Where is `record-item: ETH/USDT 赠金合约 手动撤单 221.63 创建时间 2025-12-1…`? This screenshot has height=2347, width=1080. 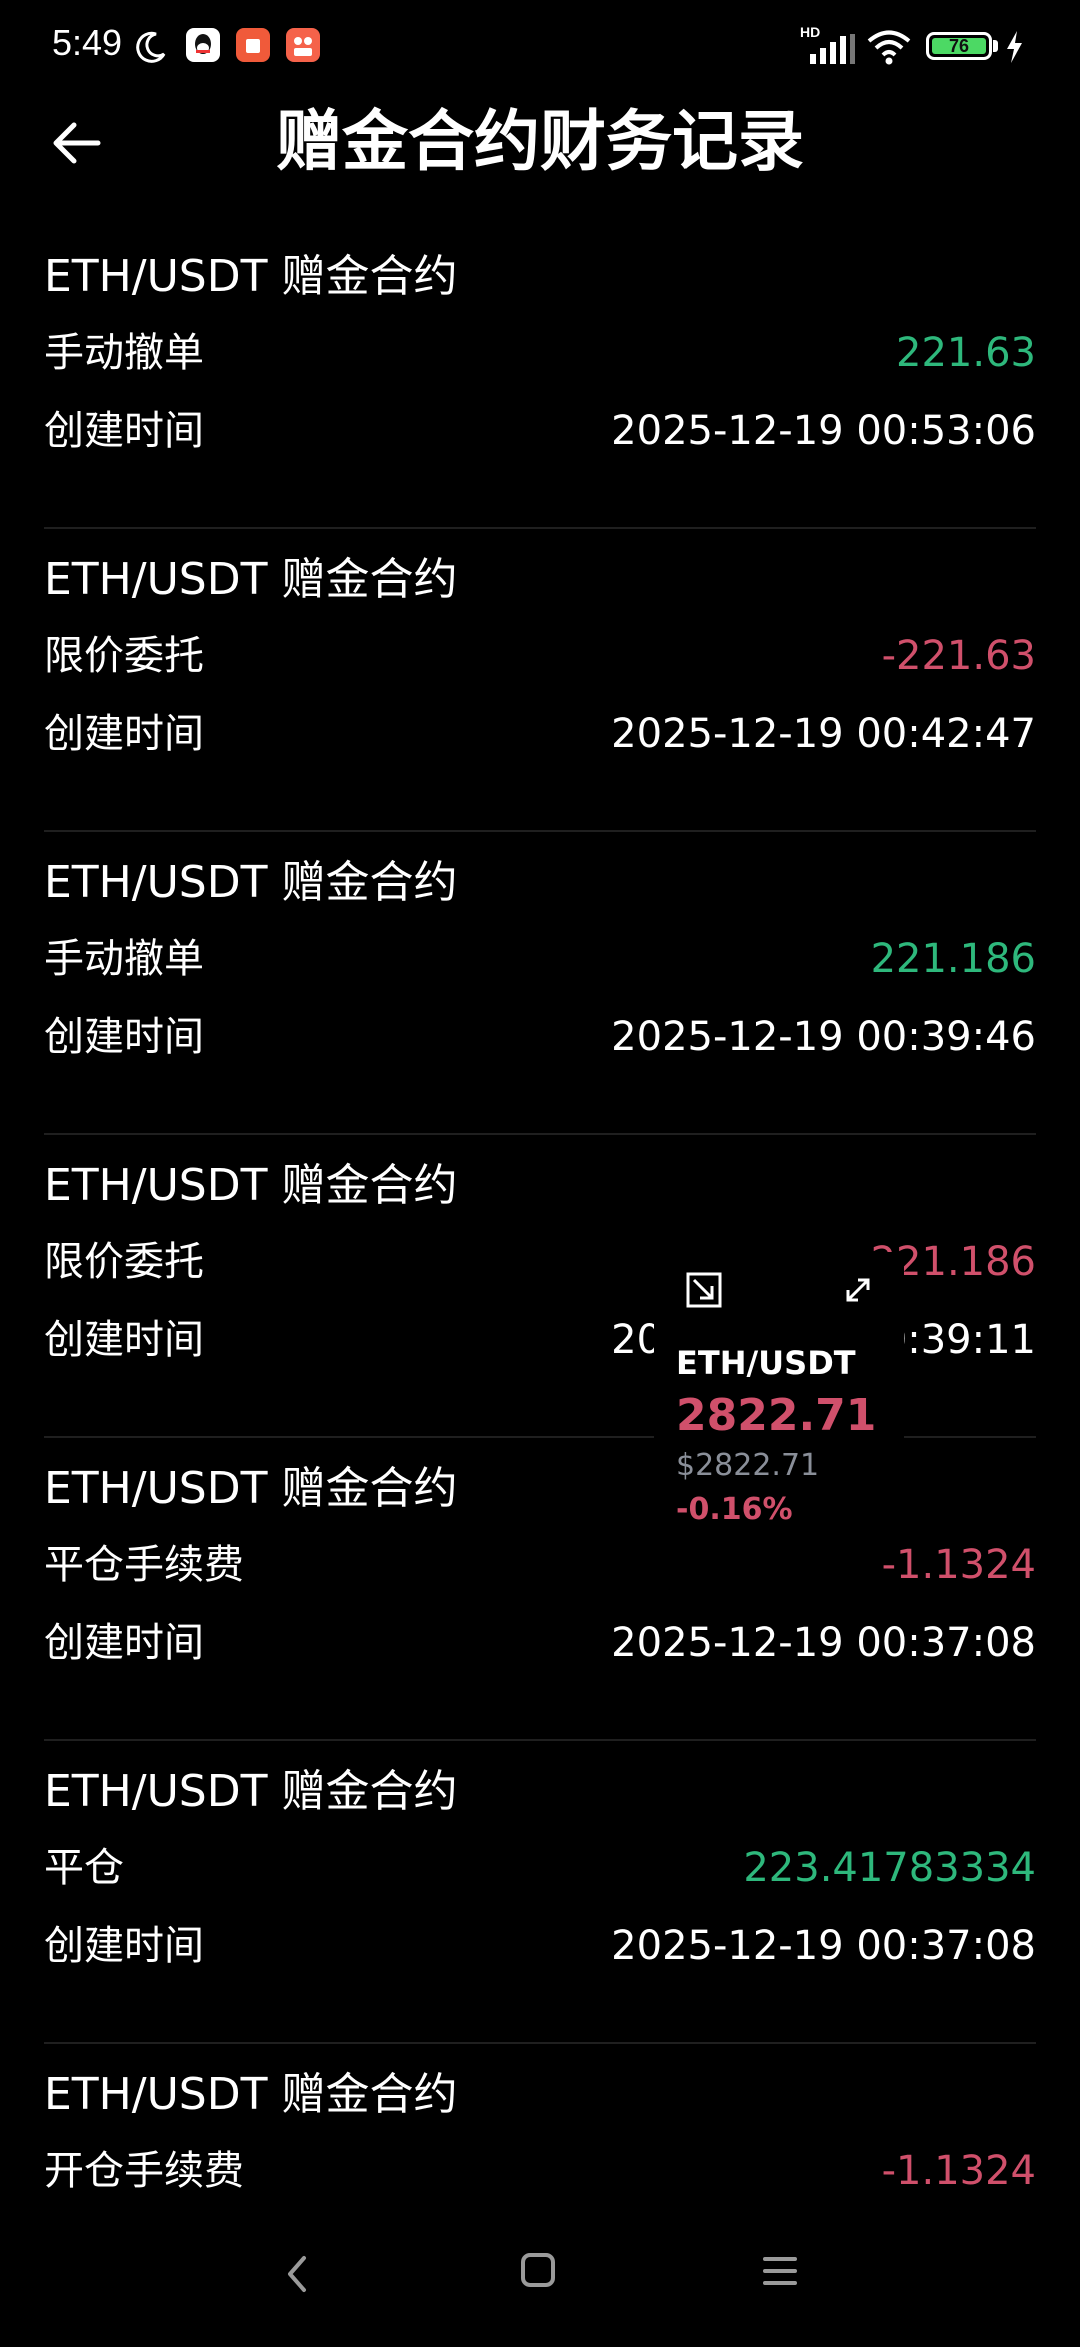 record-item: ETH/USDT 赠金合约 手动撤单 221.63 创建时间 2025-12-1… is located at coordinates (540, 377).